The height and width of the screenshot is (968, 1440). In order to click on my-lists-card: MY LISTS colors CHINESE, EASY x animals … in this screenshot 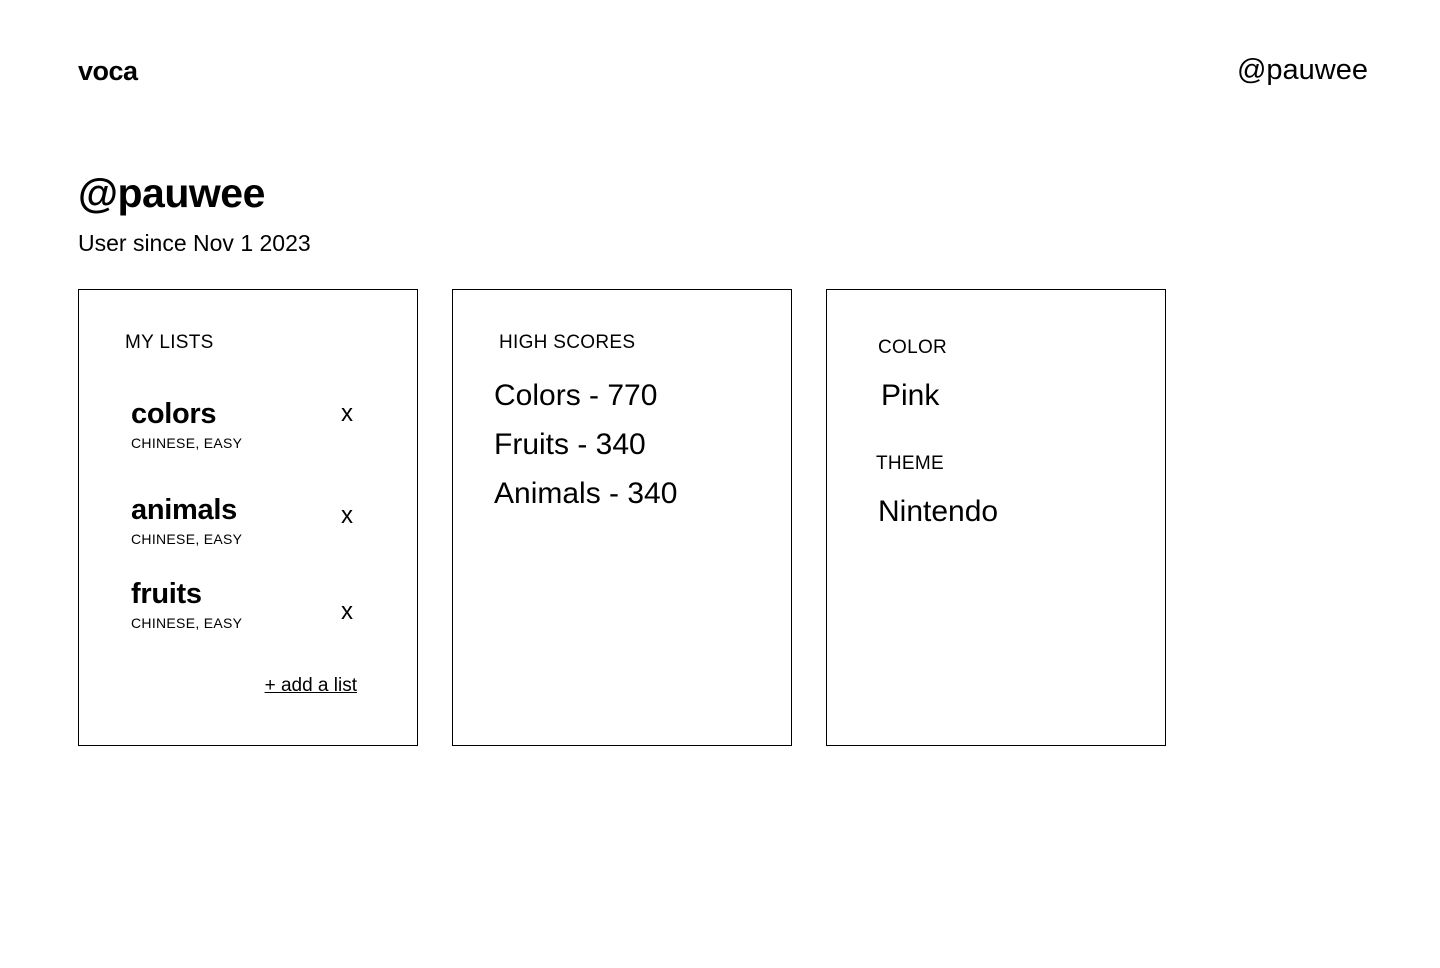, I will do `click(248, 517)`.